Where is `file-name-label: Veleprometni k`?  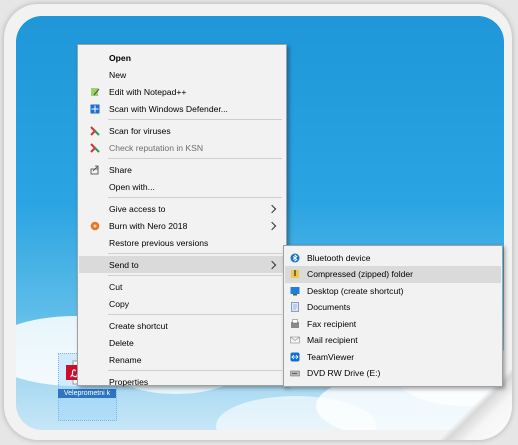
file-name-label: Veleprometni k is located at coordinates (87, 393).